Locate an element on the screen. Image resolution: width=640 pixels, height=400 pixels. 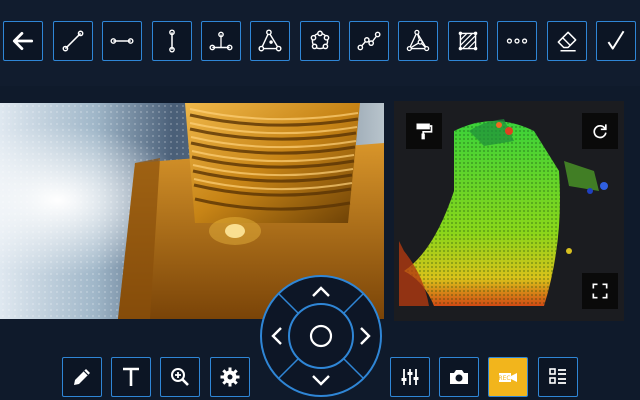
paint-button is located at coordinates (424, 131).